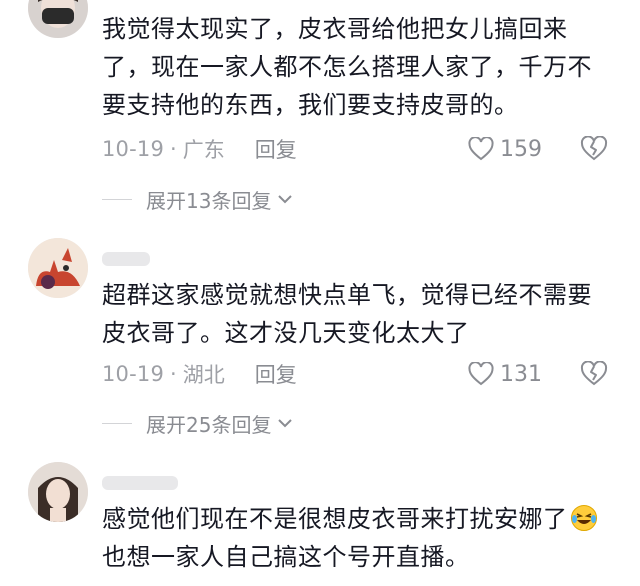  What do you see at coordinates (286, 557) in the screenshot?
I see `comment-line: 也想一家人自己搞这个号开直播。` at bounding box center [286, 557].